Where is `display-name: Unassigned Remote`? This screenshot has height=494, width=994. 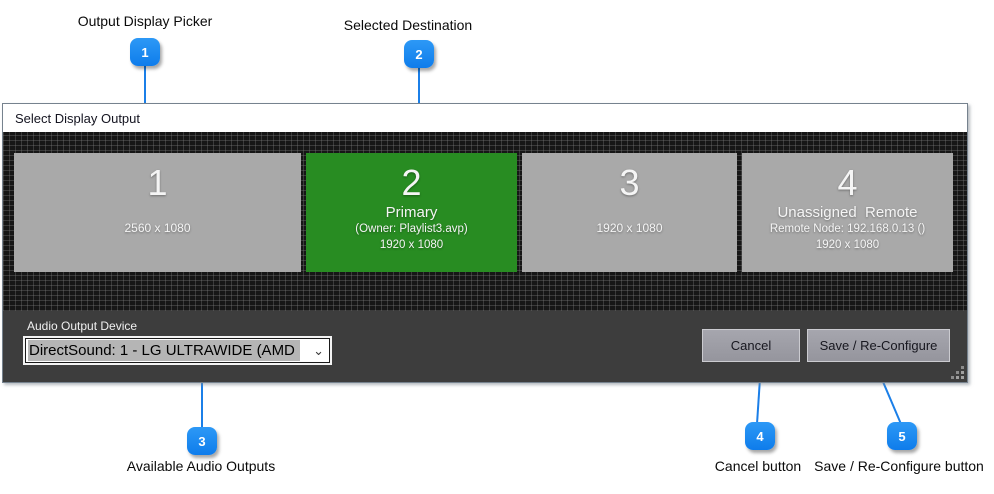 display-name: Unassigned Remote is located at coordinates (847, 212).